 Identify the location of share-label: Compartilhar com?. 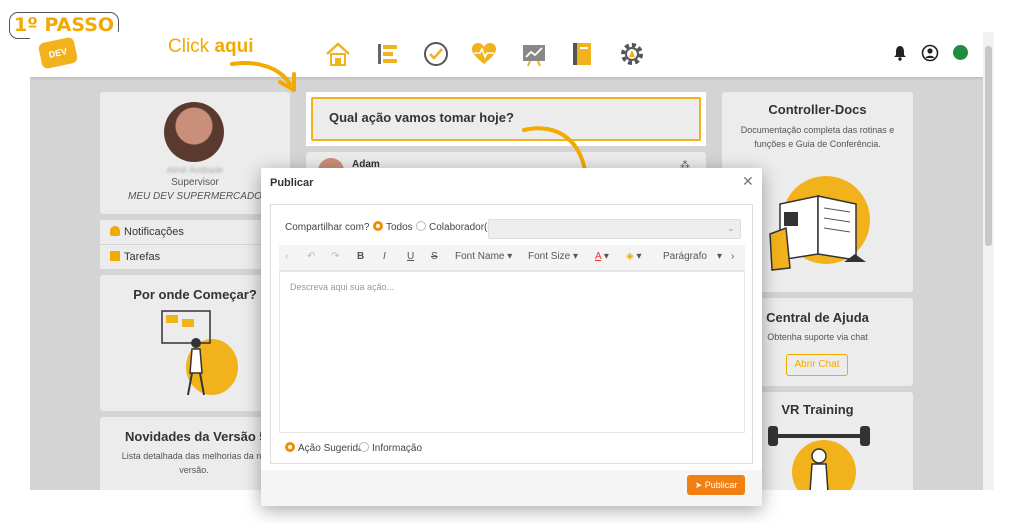
(327, 227).